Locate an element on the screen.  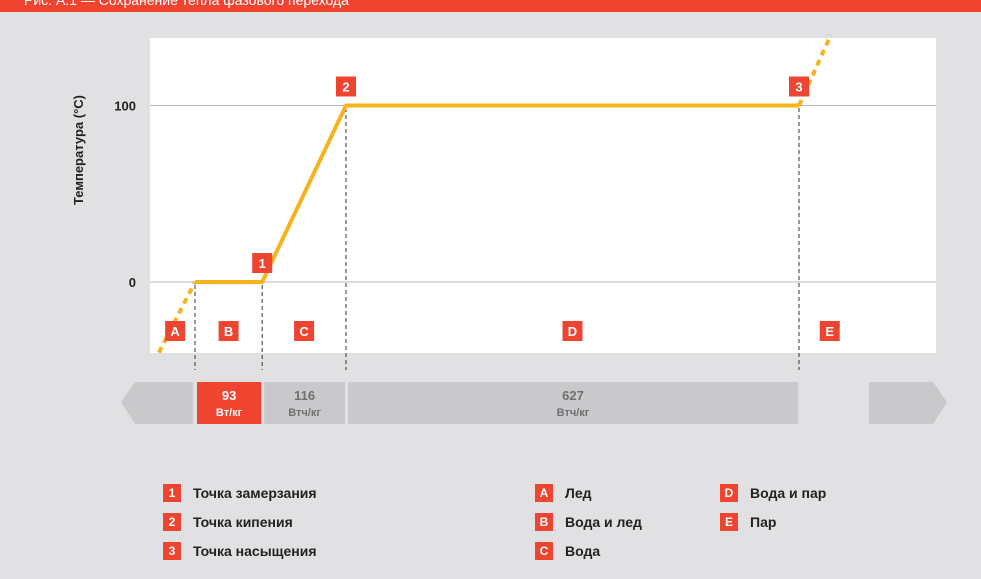
region-label-E: E is located at coordinates (829, 331).